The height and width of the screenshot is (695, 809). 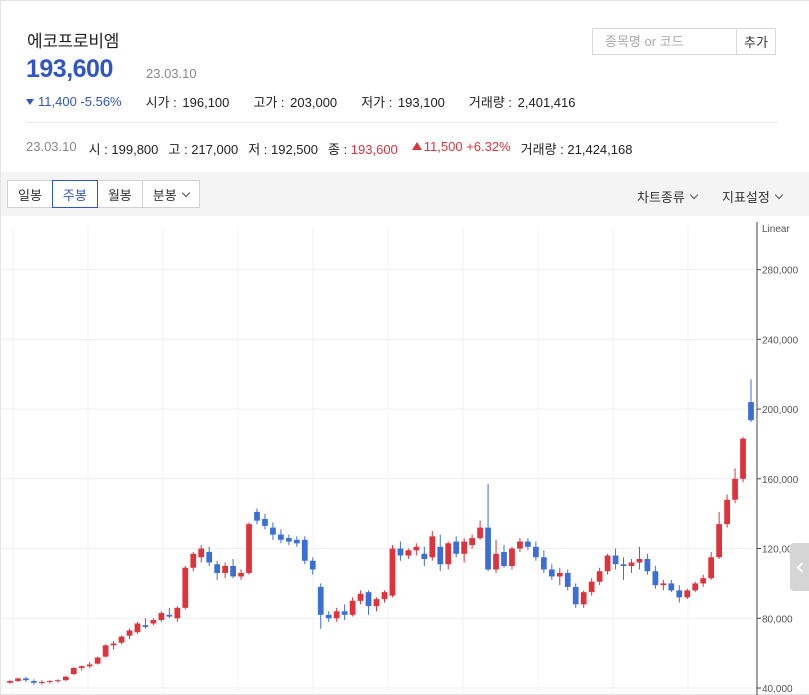 I want to click on candle-low: 저 : 192,500, so click(x=283, y=149).